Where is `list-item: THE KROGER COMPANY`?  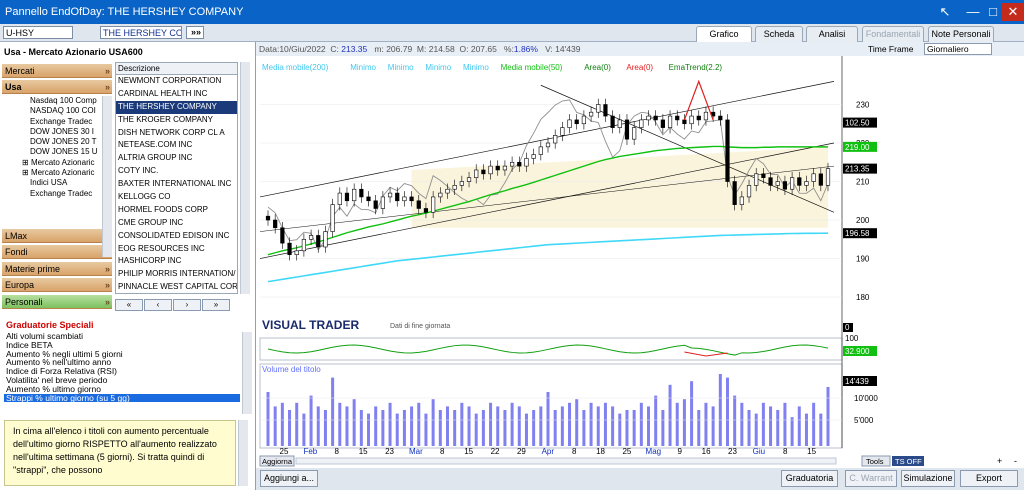
list-item: THE KROGER COMPANY is located at coordinates (176, 120).